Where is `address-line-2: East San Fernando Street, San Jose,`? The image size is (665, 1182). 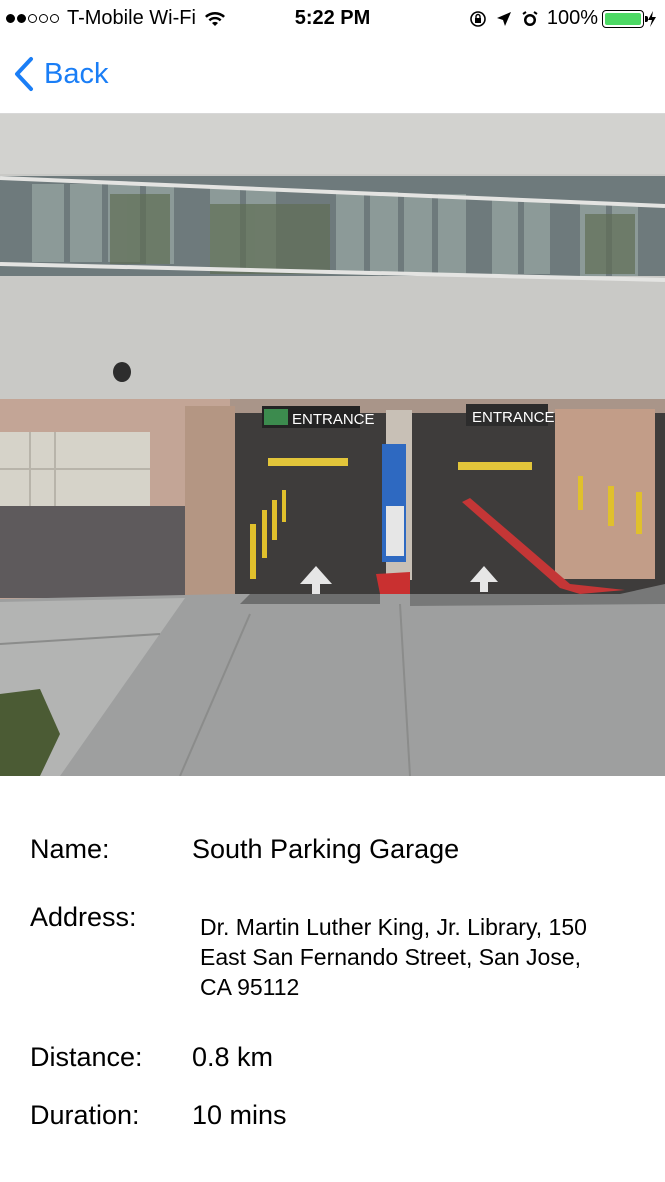
address-line-2: East San Fernando Street, San Jose, is located at coordinates (391, 957).